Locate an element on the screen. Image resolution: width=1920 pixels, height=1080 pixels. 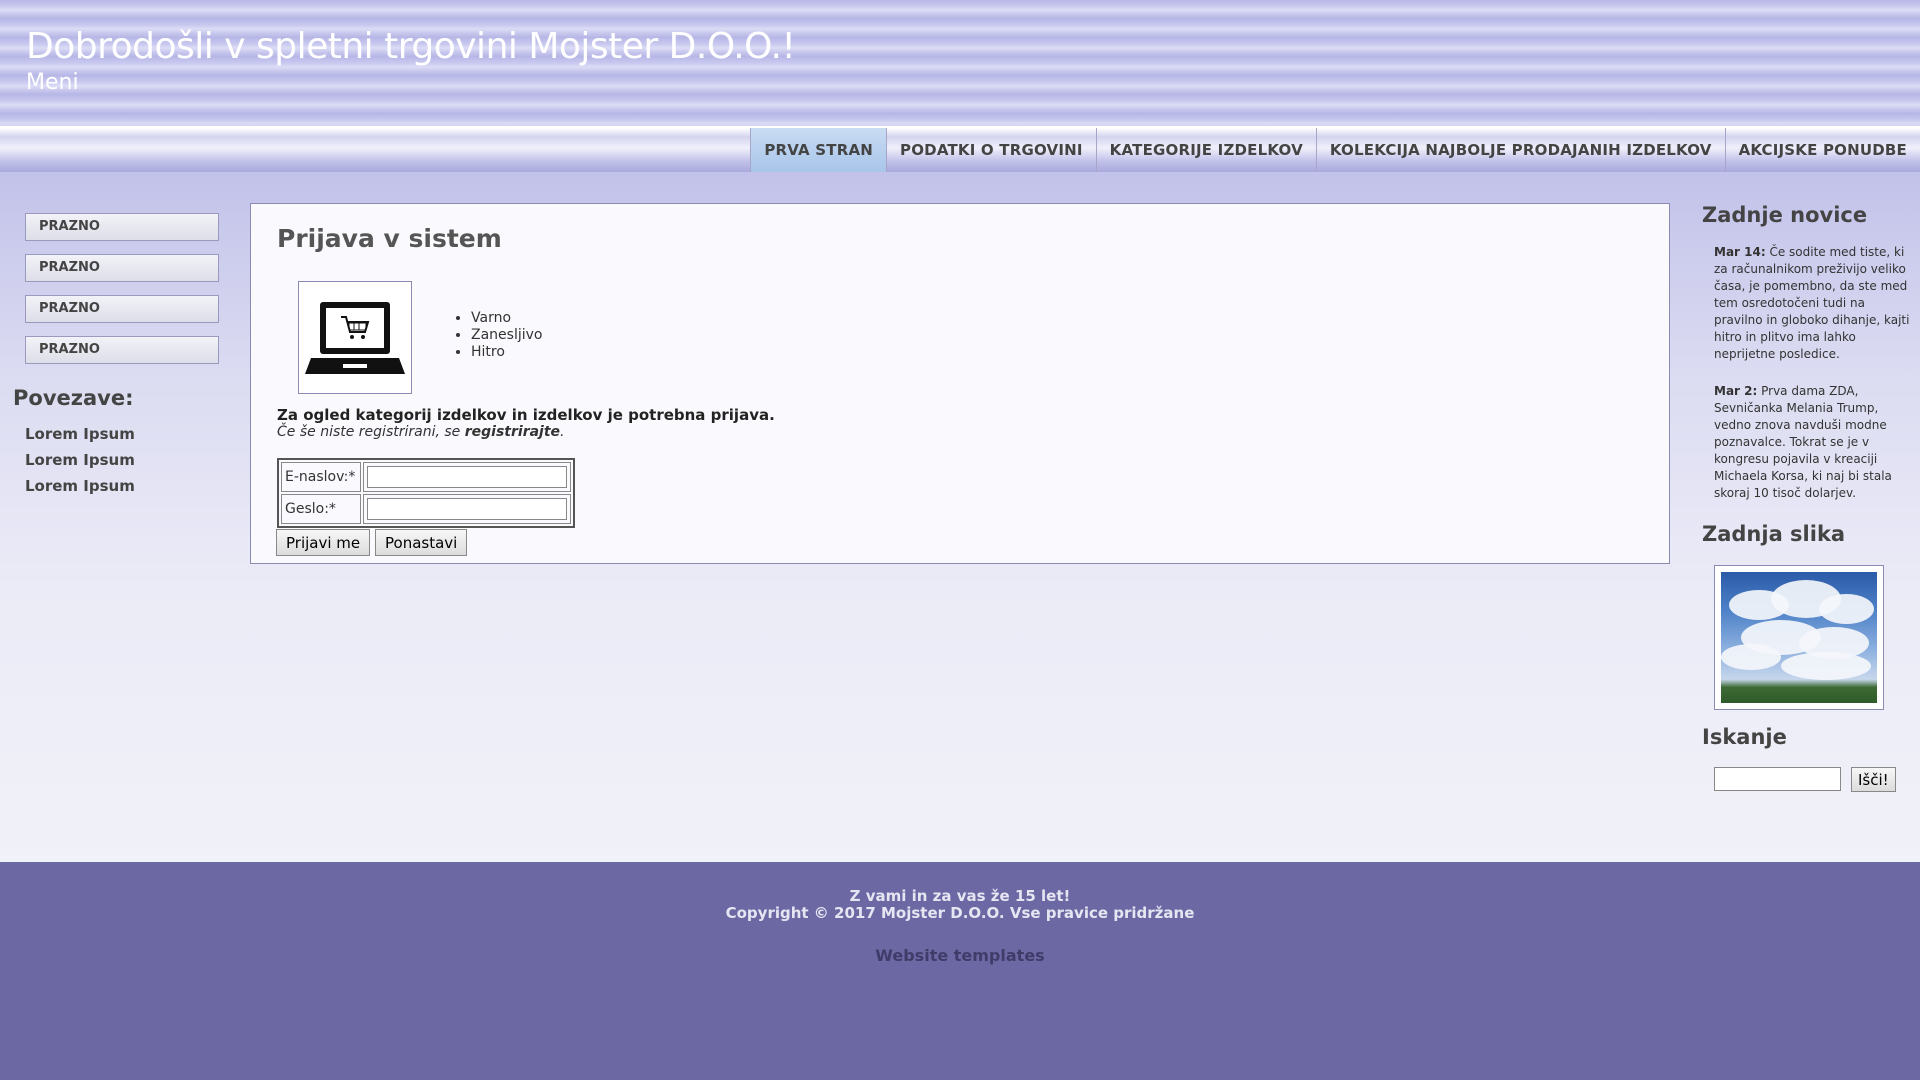
feature-item: Zanesljivo is located at coordinates (506, 335).